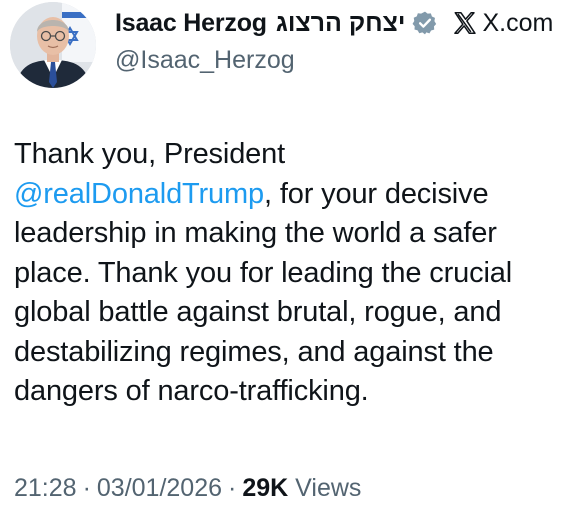 The height and width of the screenshot is (521, 585). What do you see at coordinates (341, 23) in the screenshot?
I see `author-hebrew-name: יצחק הרצוג` at bounding box center [341, 23].